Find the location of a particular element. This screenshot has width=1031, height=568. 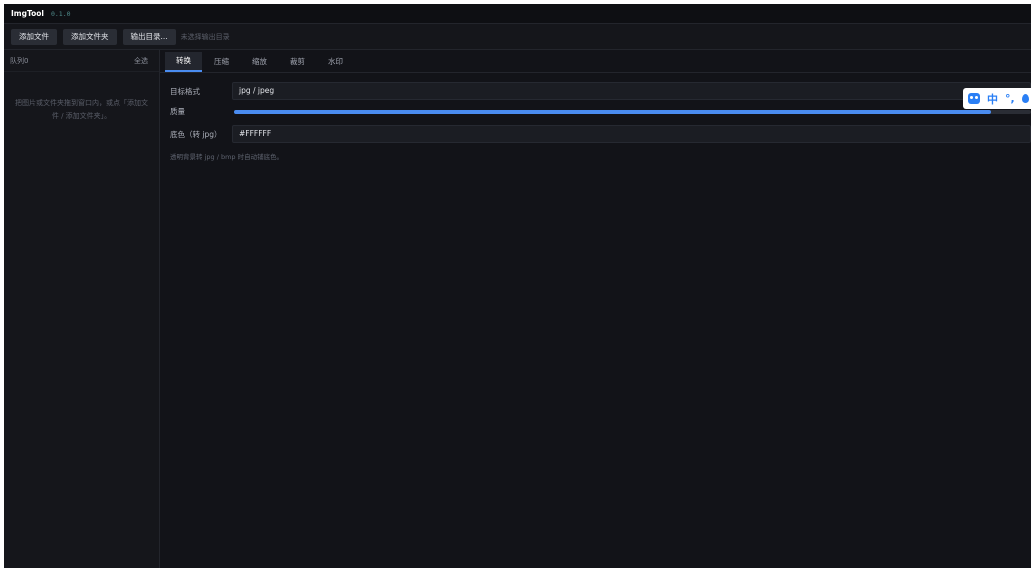

tab-compress: 压缩 is located at coordinates (221, 62).